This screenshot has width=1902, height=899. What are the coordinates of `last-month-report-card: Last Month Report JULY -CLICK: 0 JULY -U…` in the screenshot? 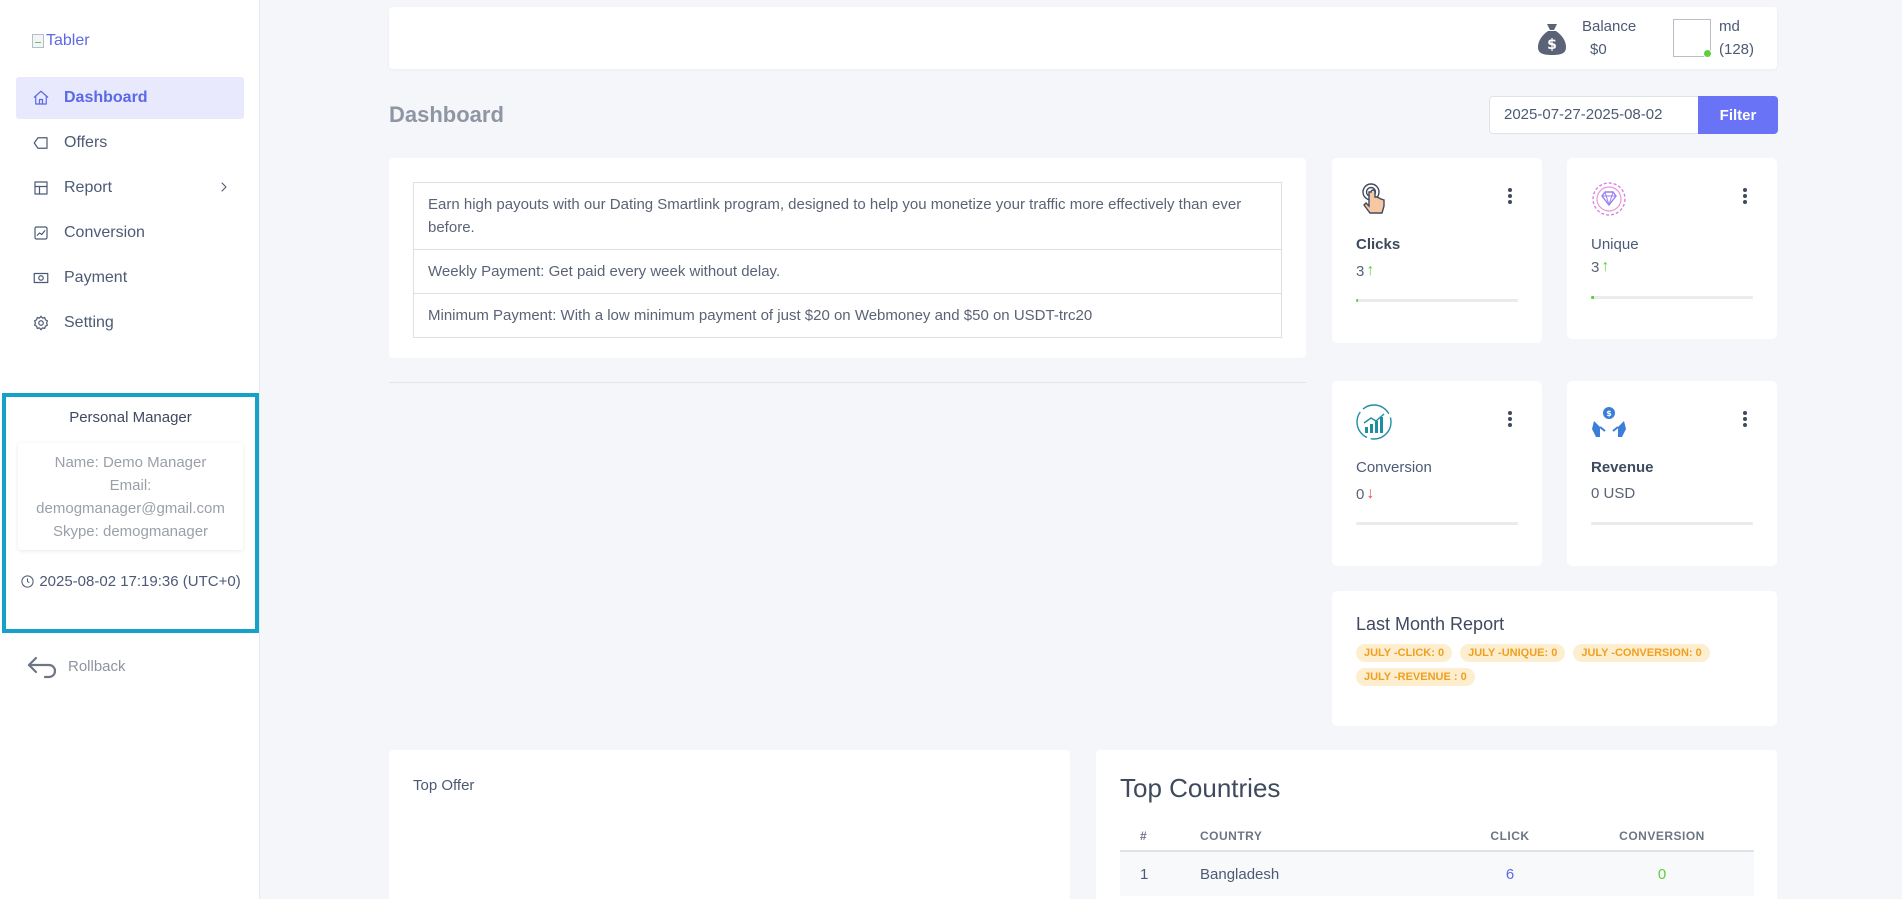 It's located at (1554, 658).